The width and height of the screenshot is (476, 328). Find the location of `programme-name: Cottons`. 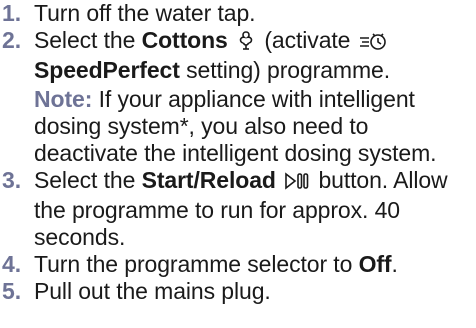

programme-name: Cottons is located at coordinates (184, 40).